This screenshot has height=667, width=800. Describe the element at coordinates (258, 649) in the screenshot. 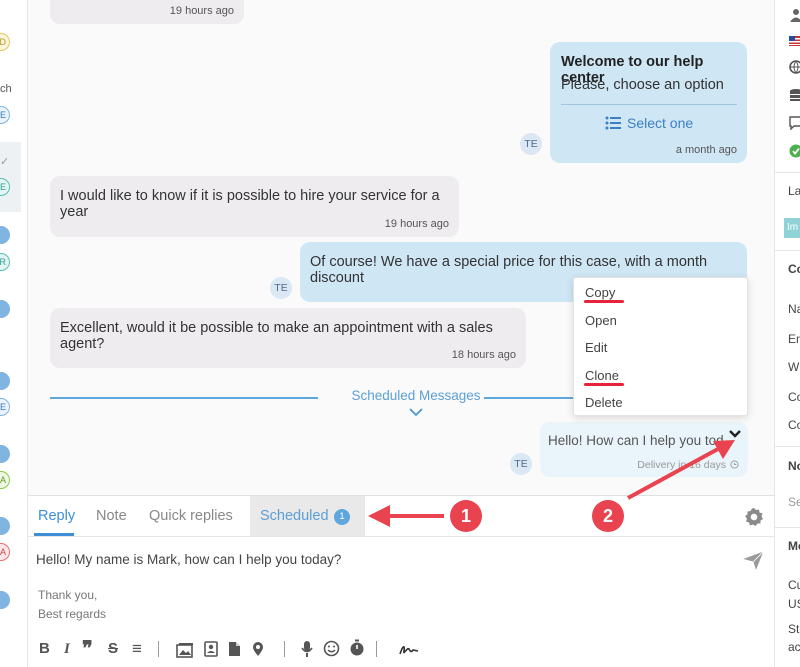

I see `location-icon` at that location.